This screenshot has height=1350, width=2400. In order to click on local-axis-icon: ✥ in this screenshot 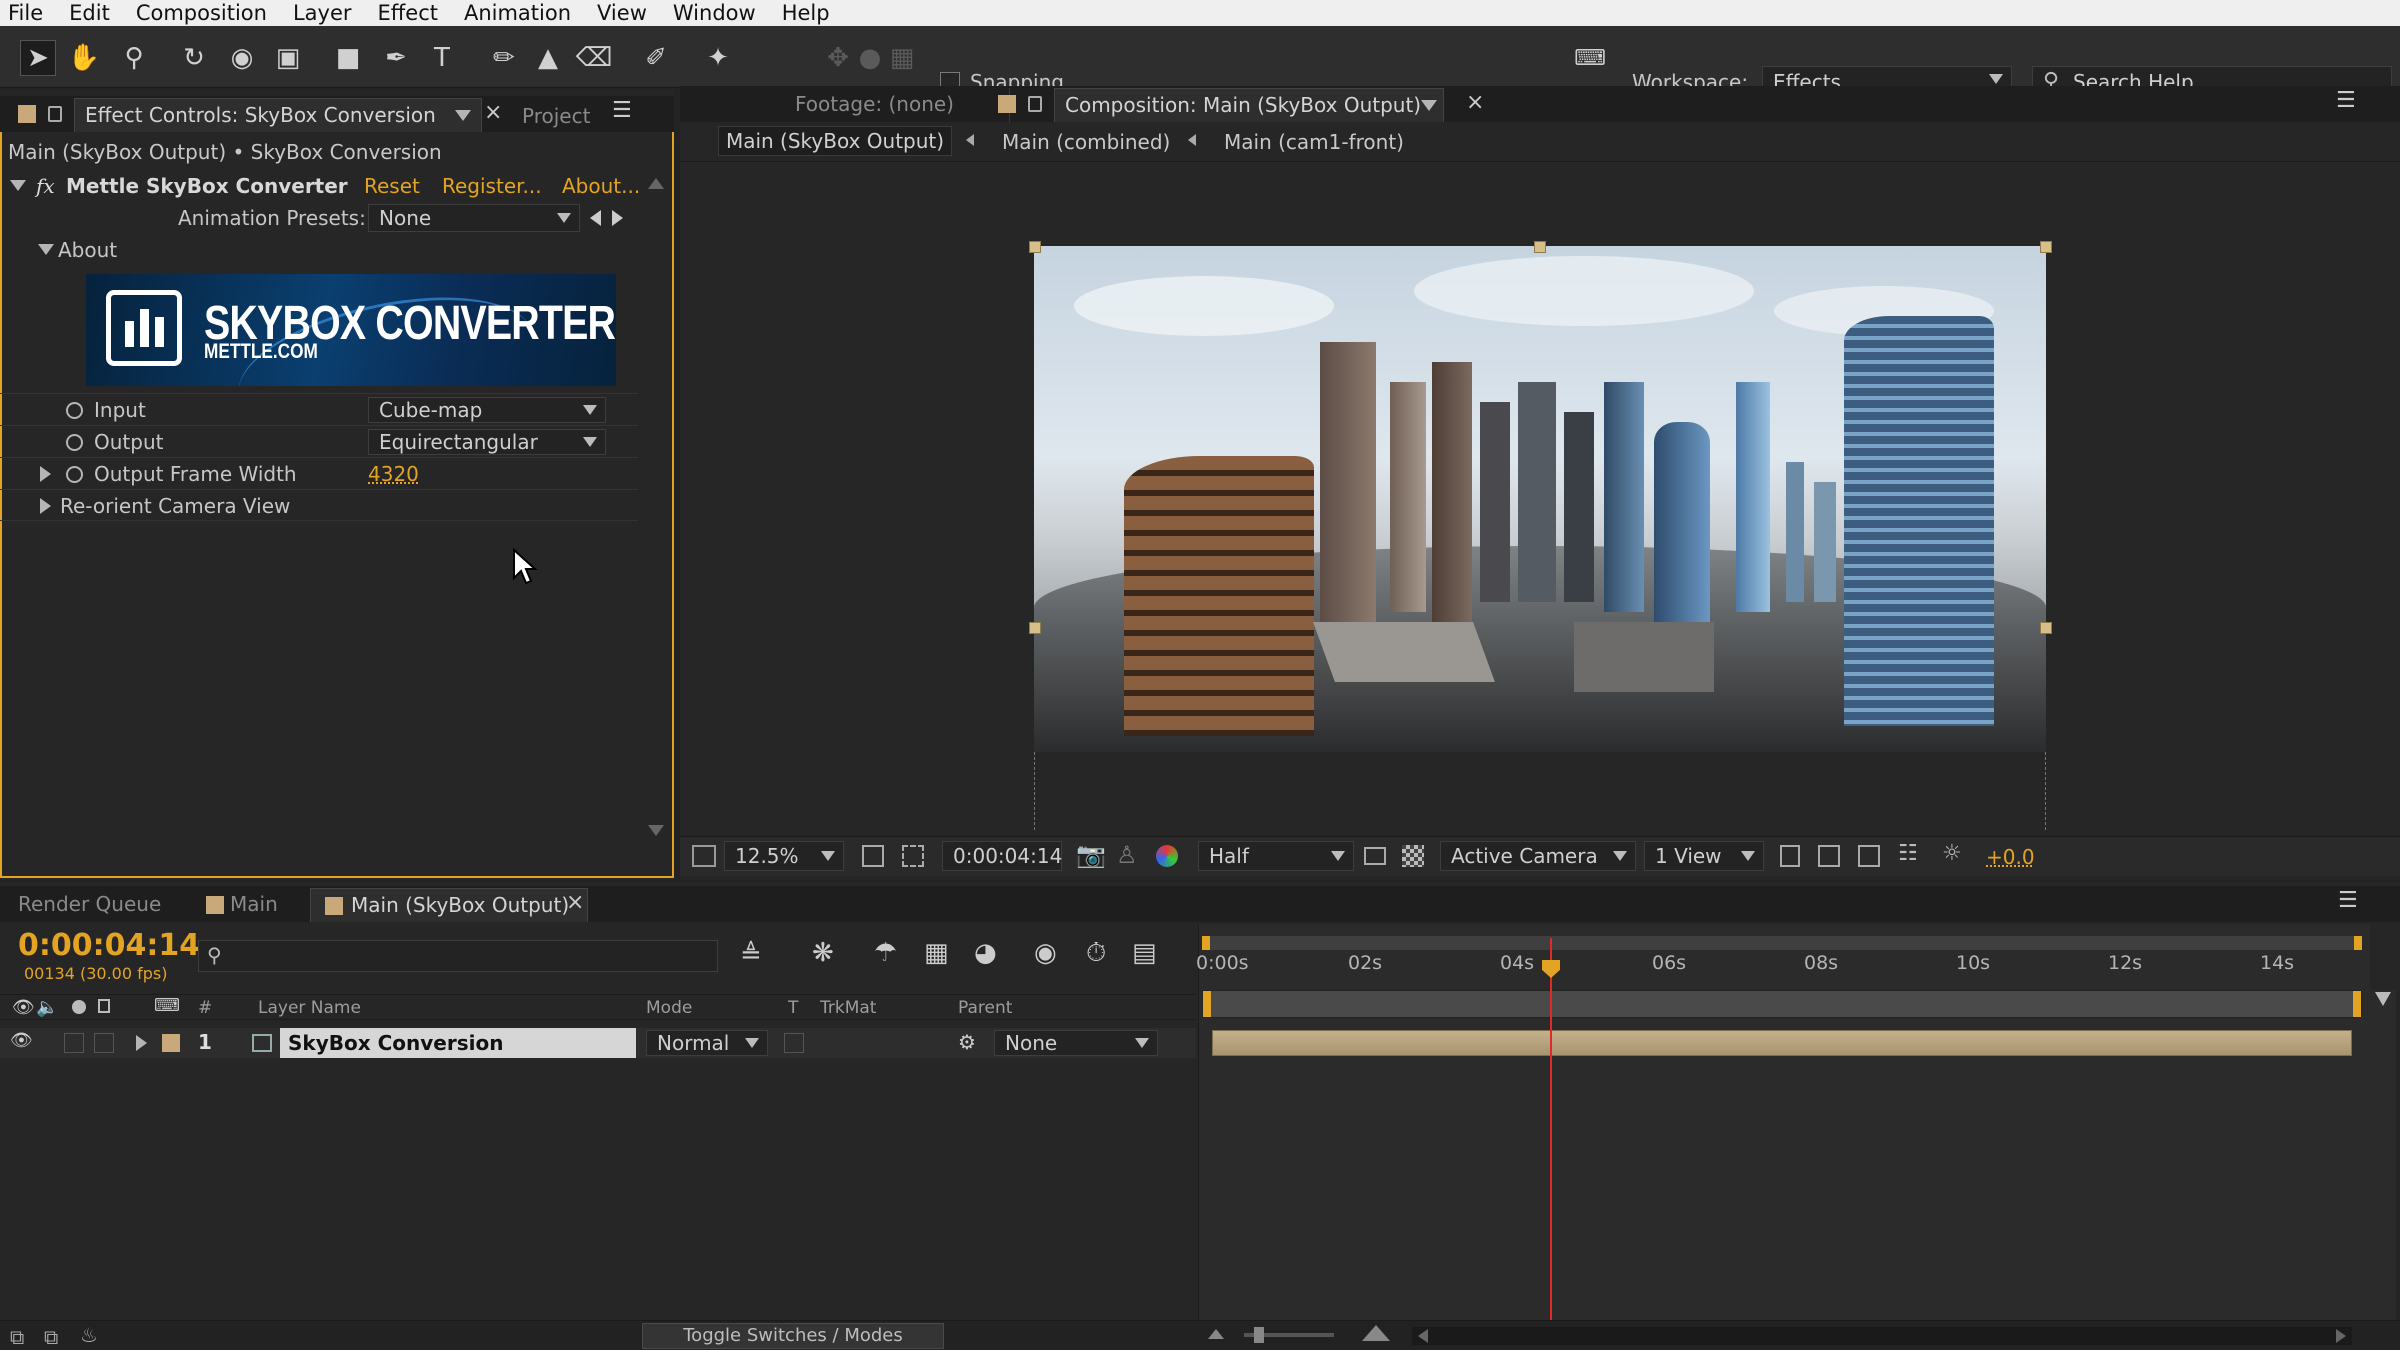, I will do `click(838, 58)`.